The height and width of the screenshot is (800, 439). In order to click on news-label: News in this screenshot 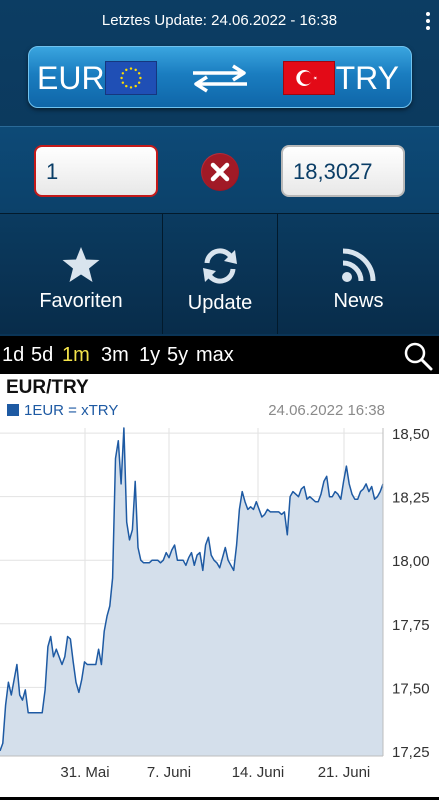, I will do `click(358, 301)`.